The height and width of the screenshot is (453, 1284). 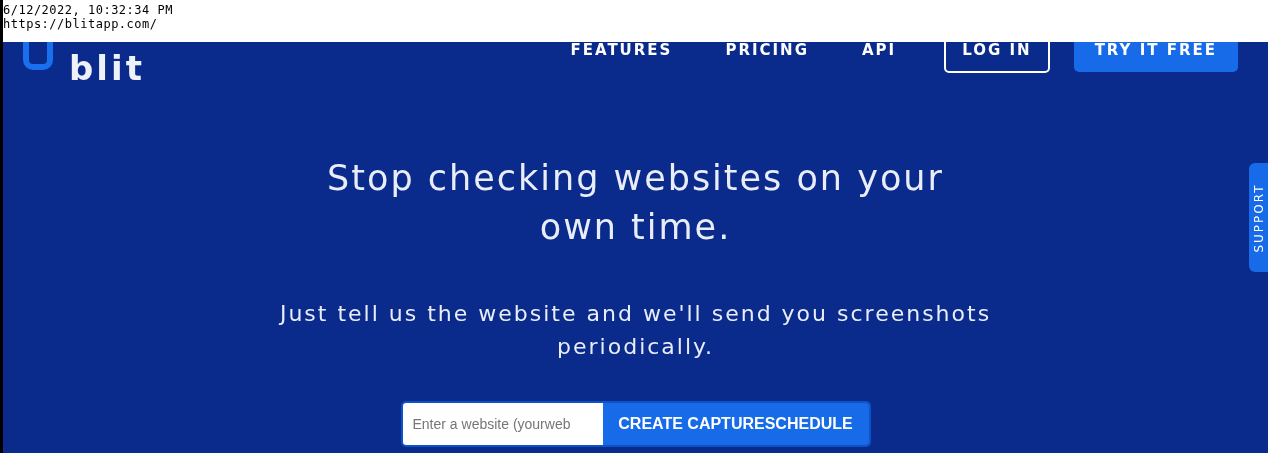 What do you see at coordinates (88, 10) in the screenshot?
I see `capture-timestamp: 6/12/2022, 10:32:34 PM` at bounding box center [88, 10].